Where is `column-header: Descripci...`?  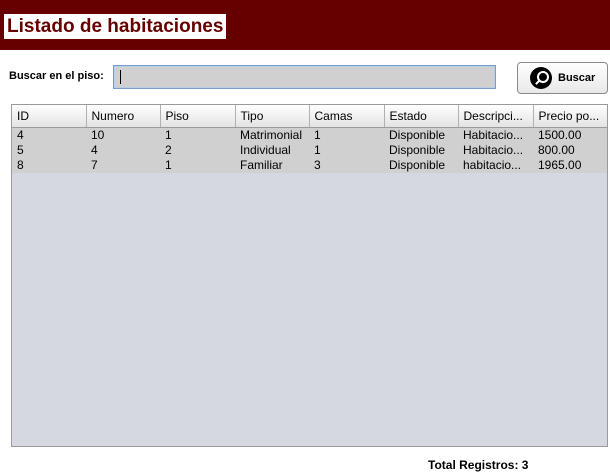
column-header: Descripci... is located at coordinates (496, 116).